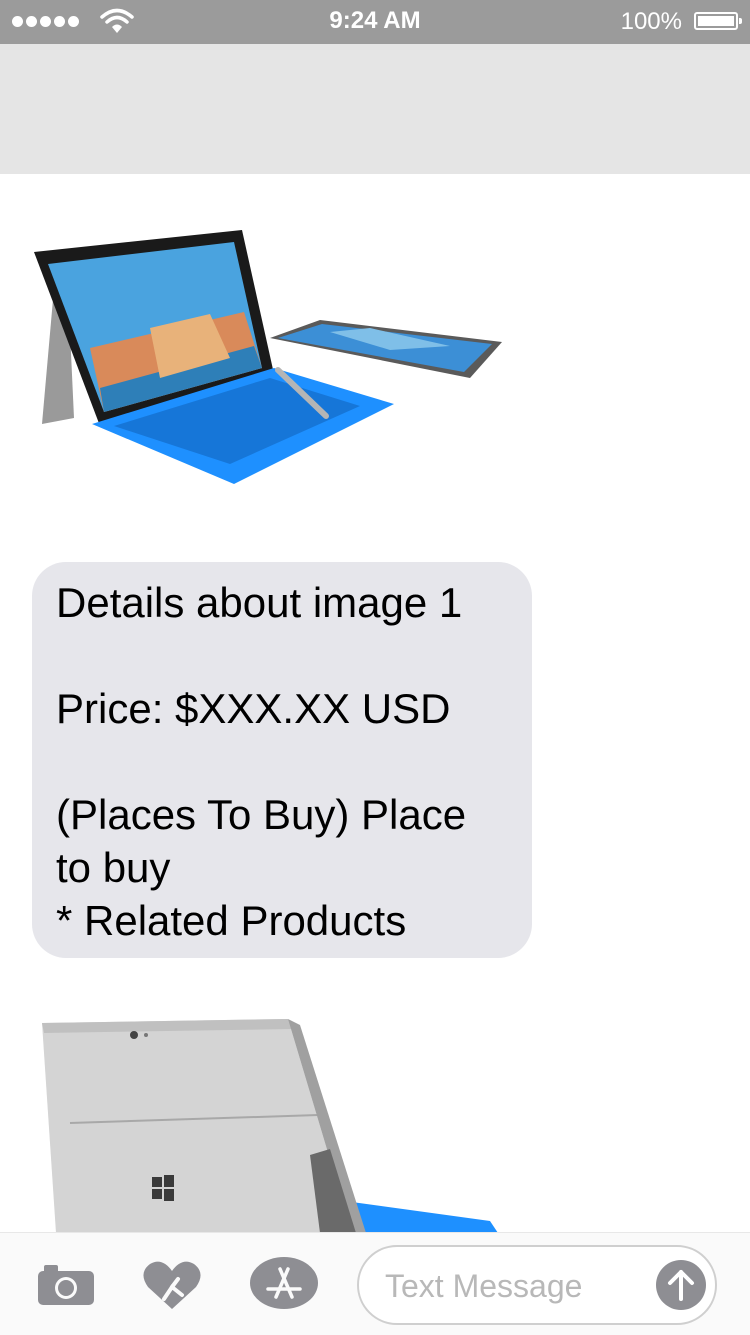 Image resolution: width=750 pixels, height=1335 pixels. What do you see at coordinates (268, 357) in the screenshot?
I see `product-image-surface-front` at bounding box center [268, 357].